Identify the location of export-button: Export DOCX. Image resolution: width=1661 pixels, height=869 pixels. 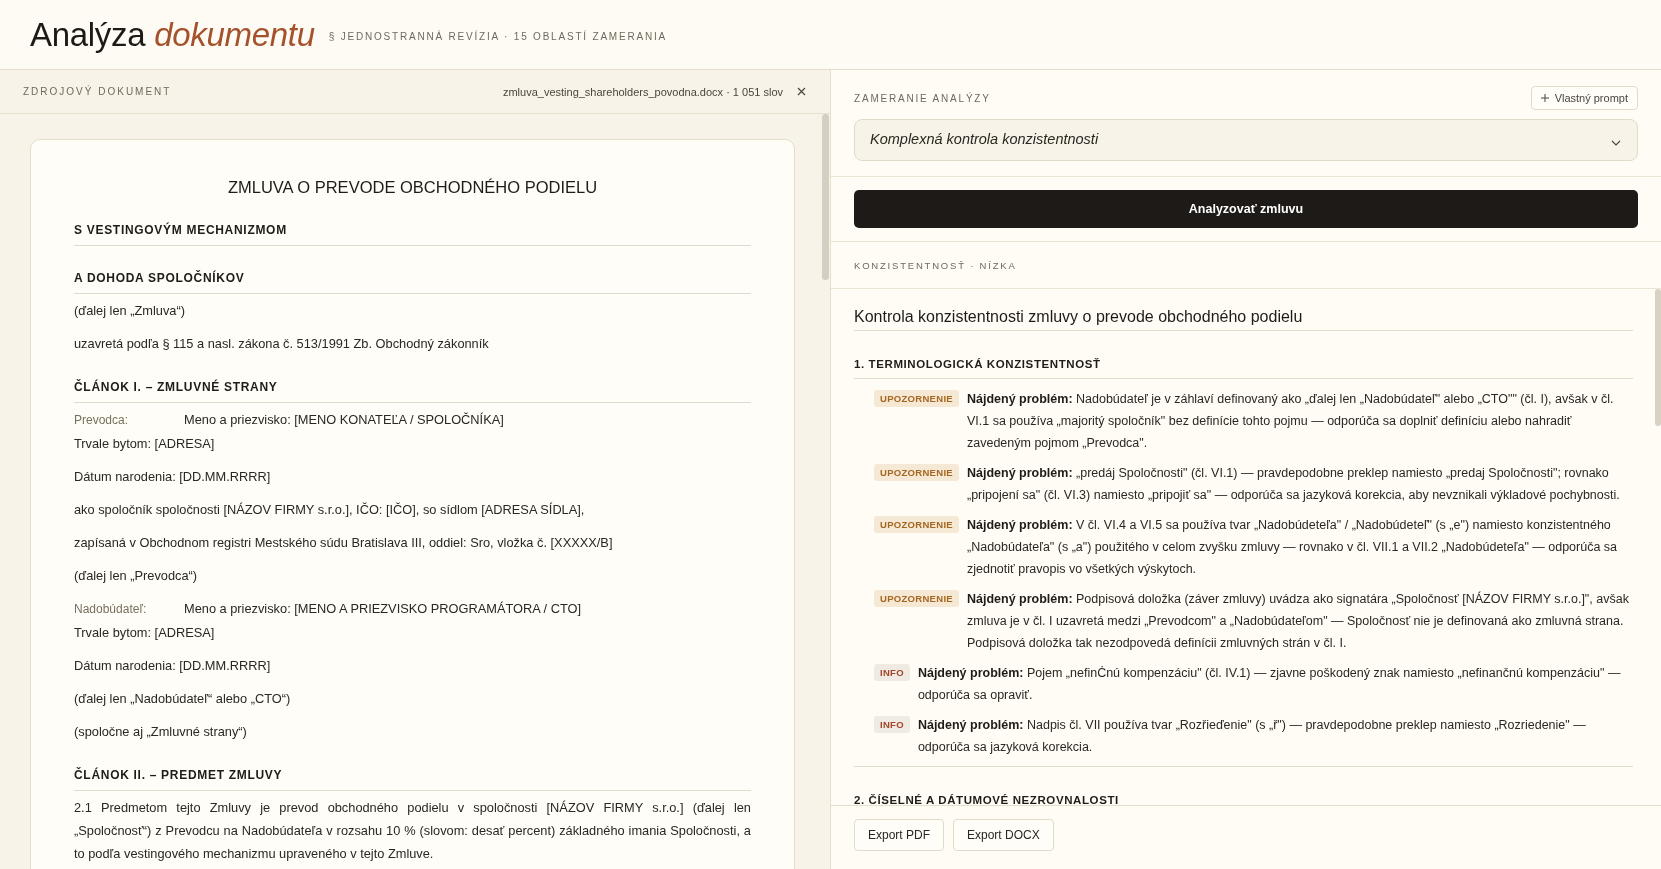
(1003, 835).